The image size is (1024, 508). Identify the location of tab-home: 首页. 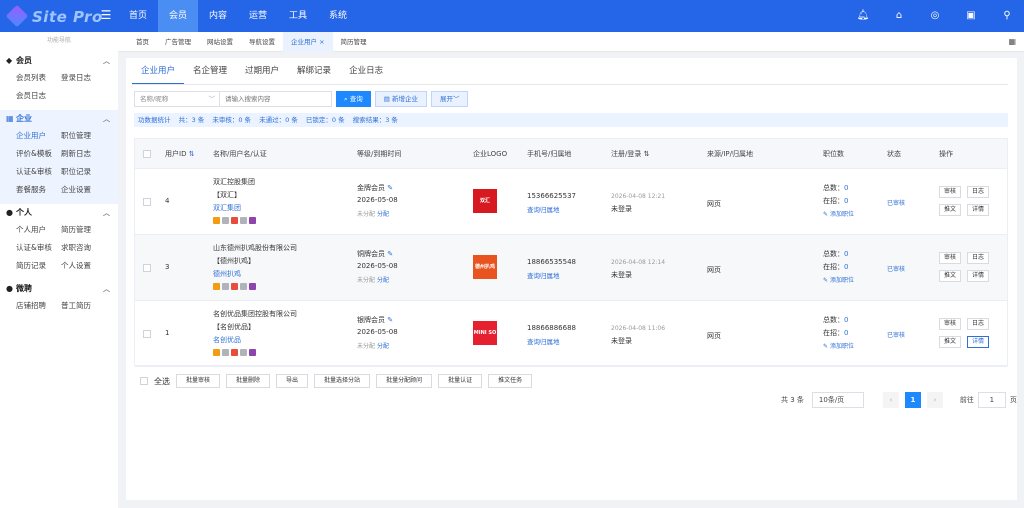
(142, 42).